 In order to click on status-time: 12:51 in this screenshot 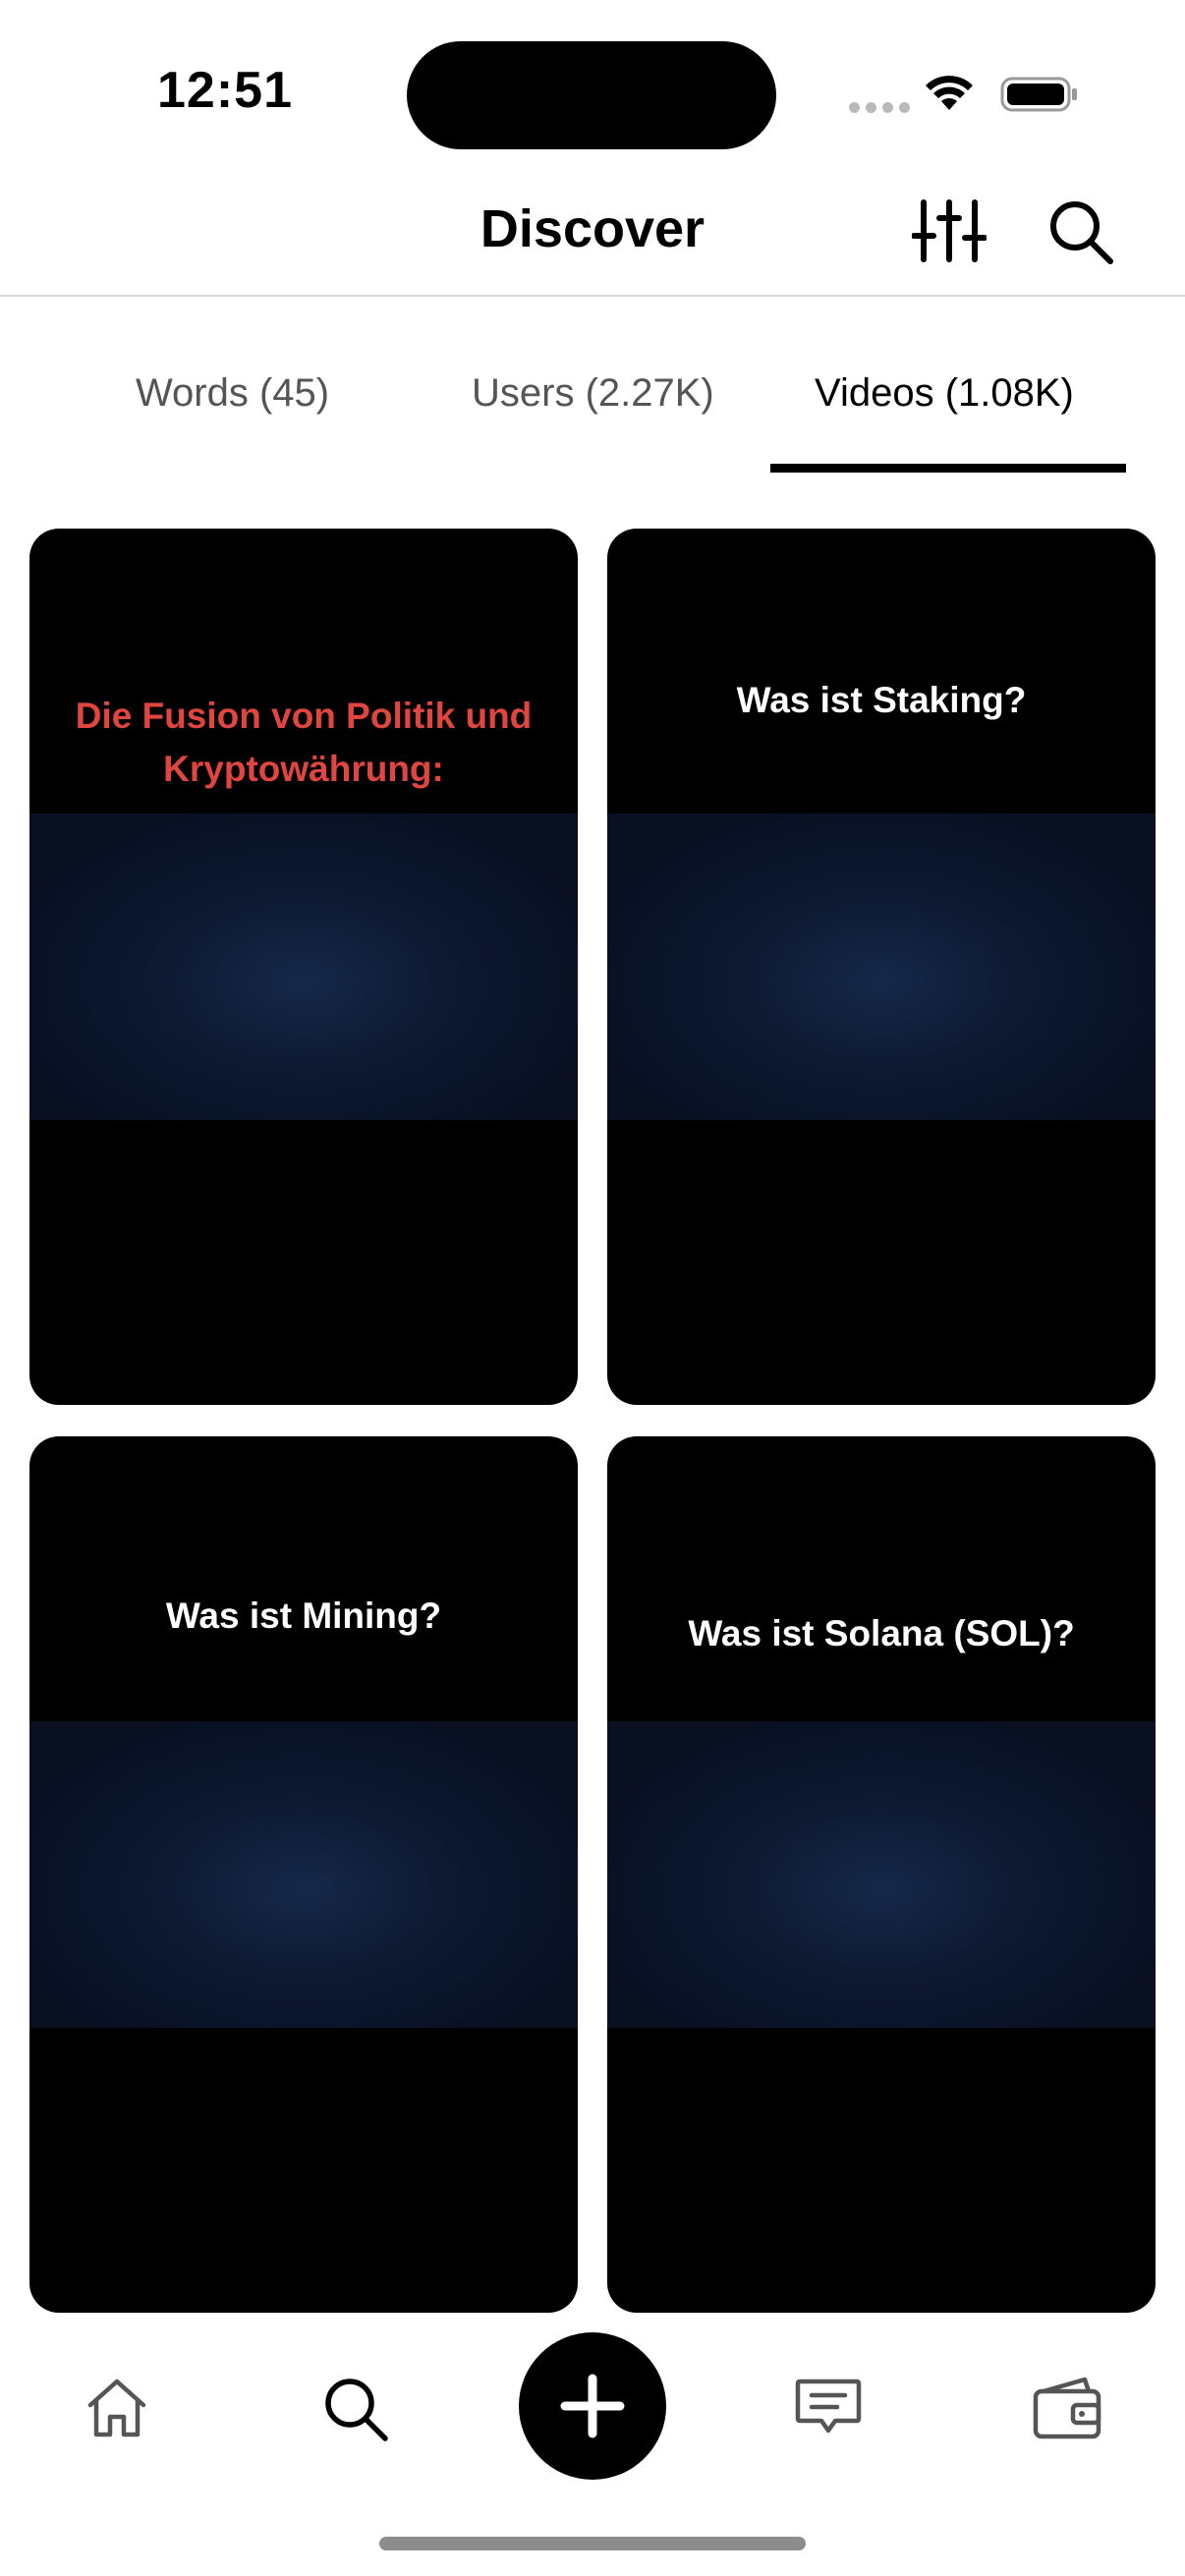, I will do `click(225, 90)`.